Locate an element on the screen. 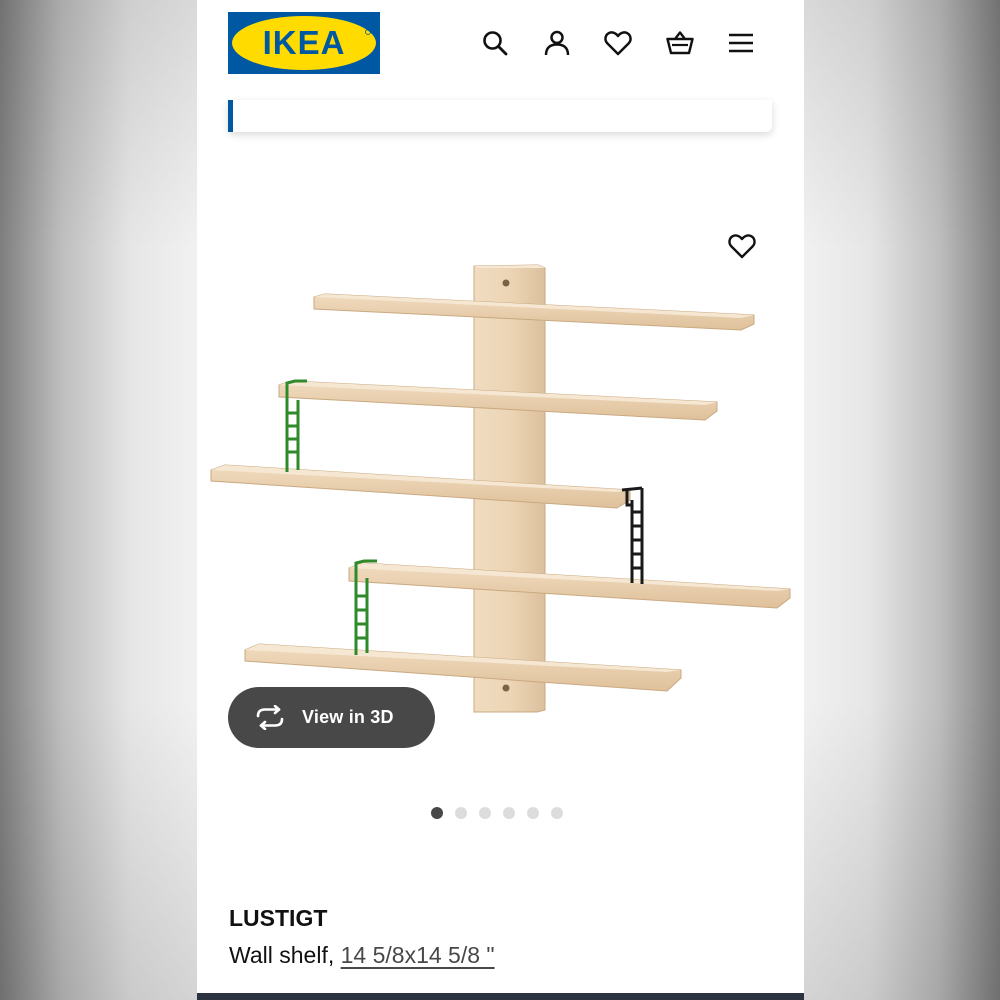 Image resolution: width=1000 pixels, height=1000 pixels. notice-banner is located at coordinates (500, 116).